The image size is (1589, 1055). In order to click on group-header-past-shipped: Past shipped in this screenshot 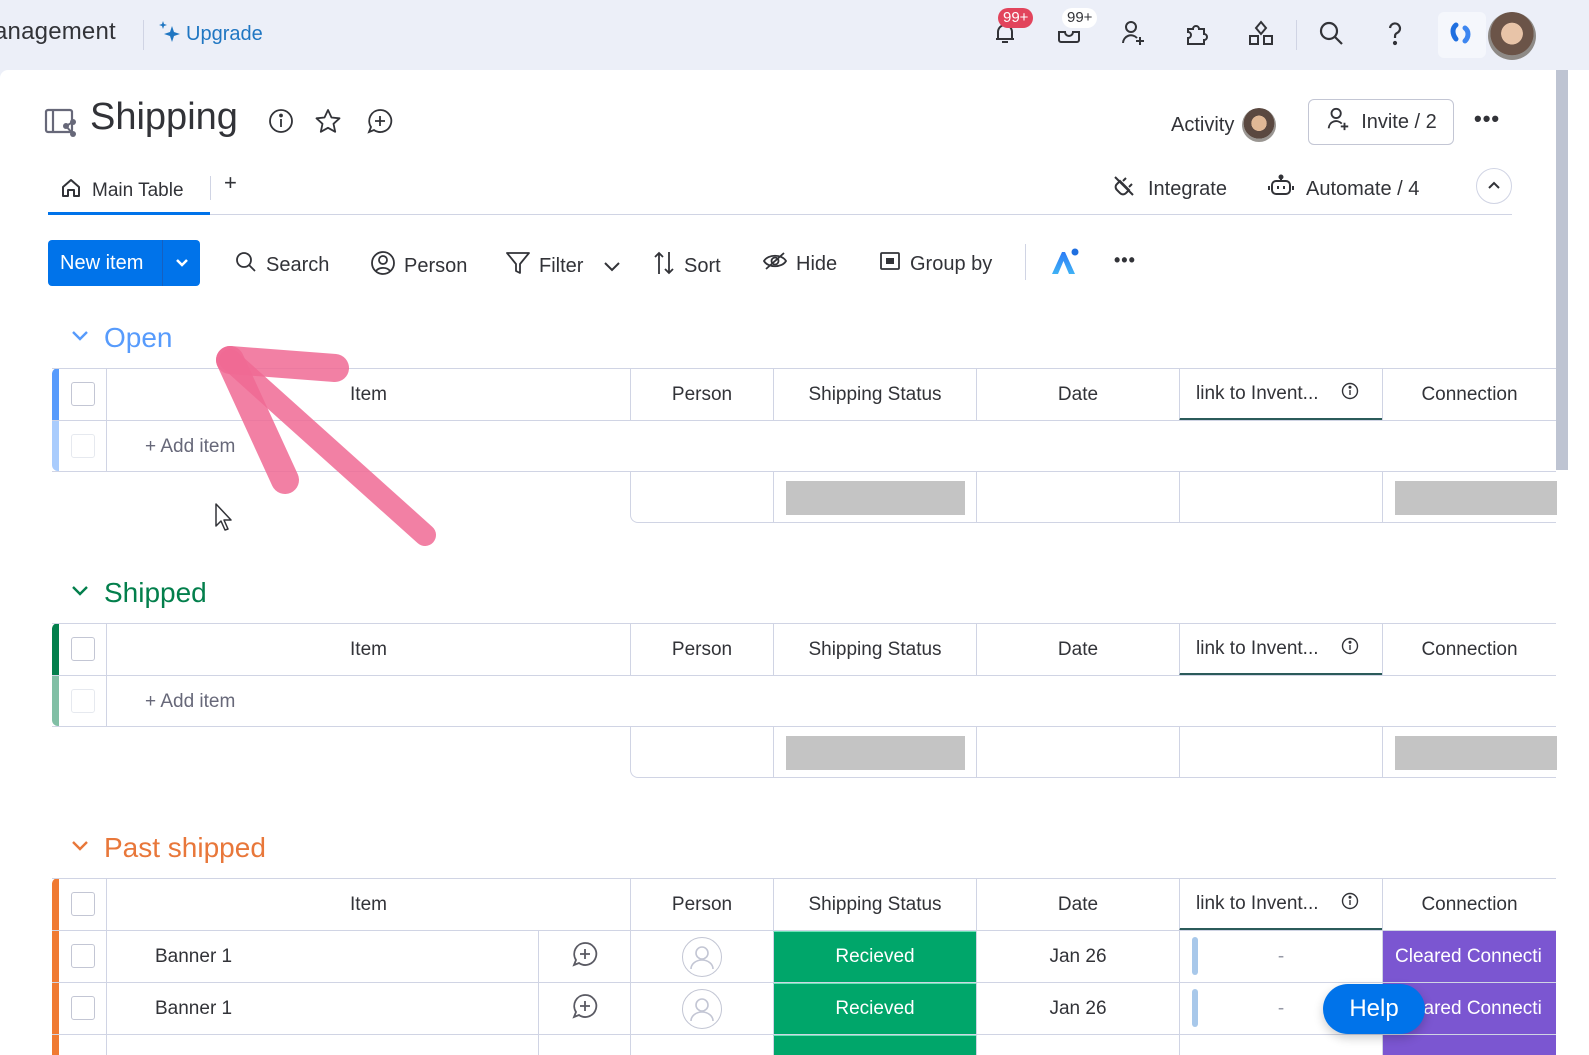, I will do `click(168, 848)`.